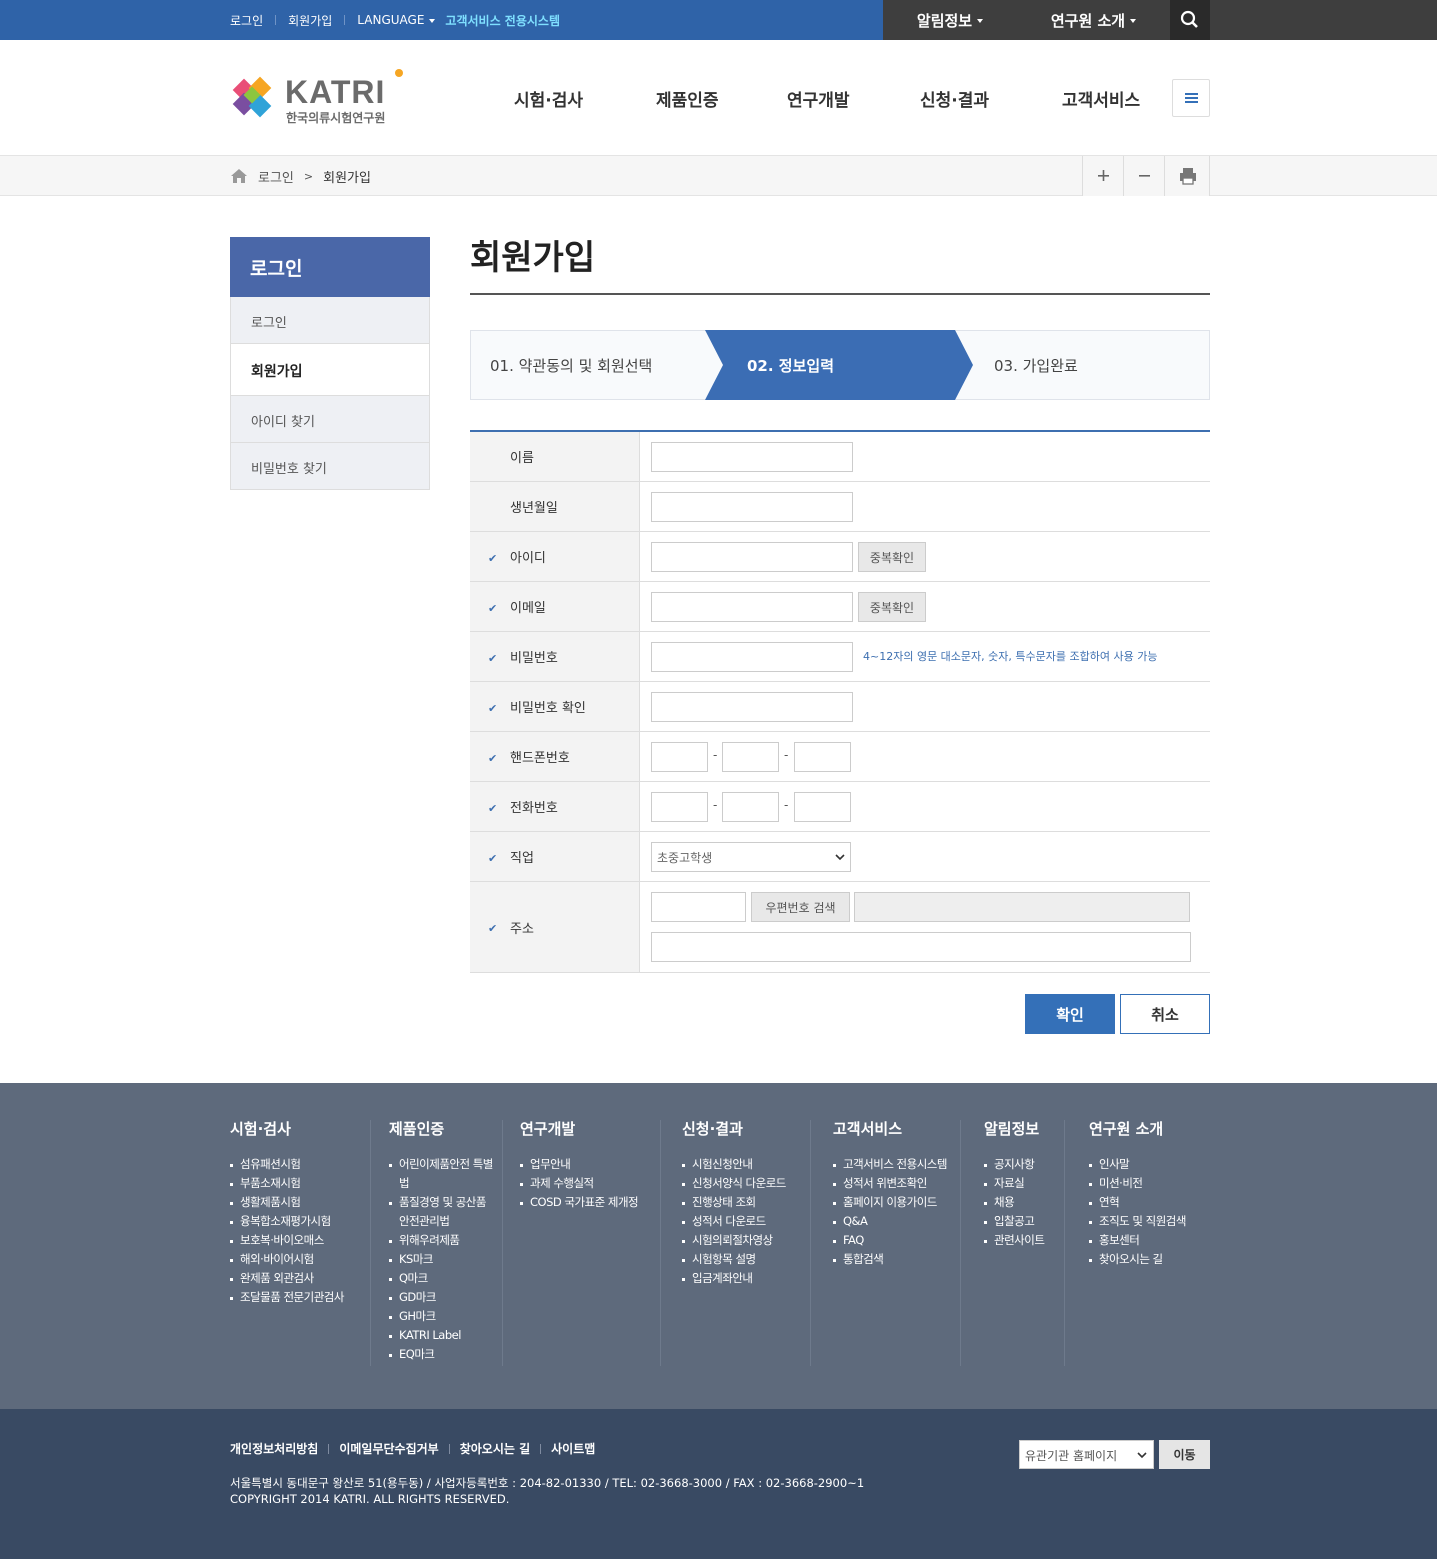 This screenshot has width=1437, height=1559. I want to click on footer-link: 시험의뢰절차영상, so click(744, 1240).